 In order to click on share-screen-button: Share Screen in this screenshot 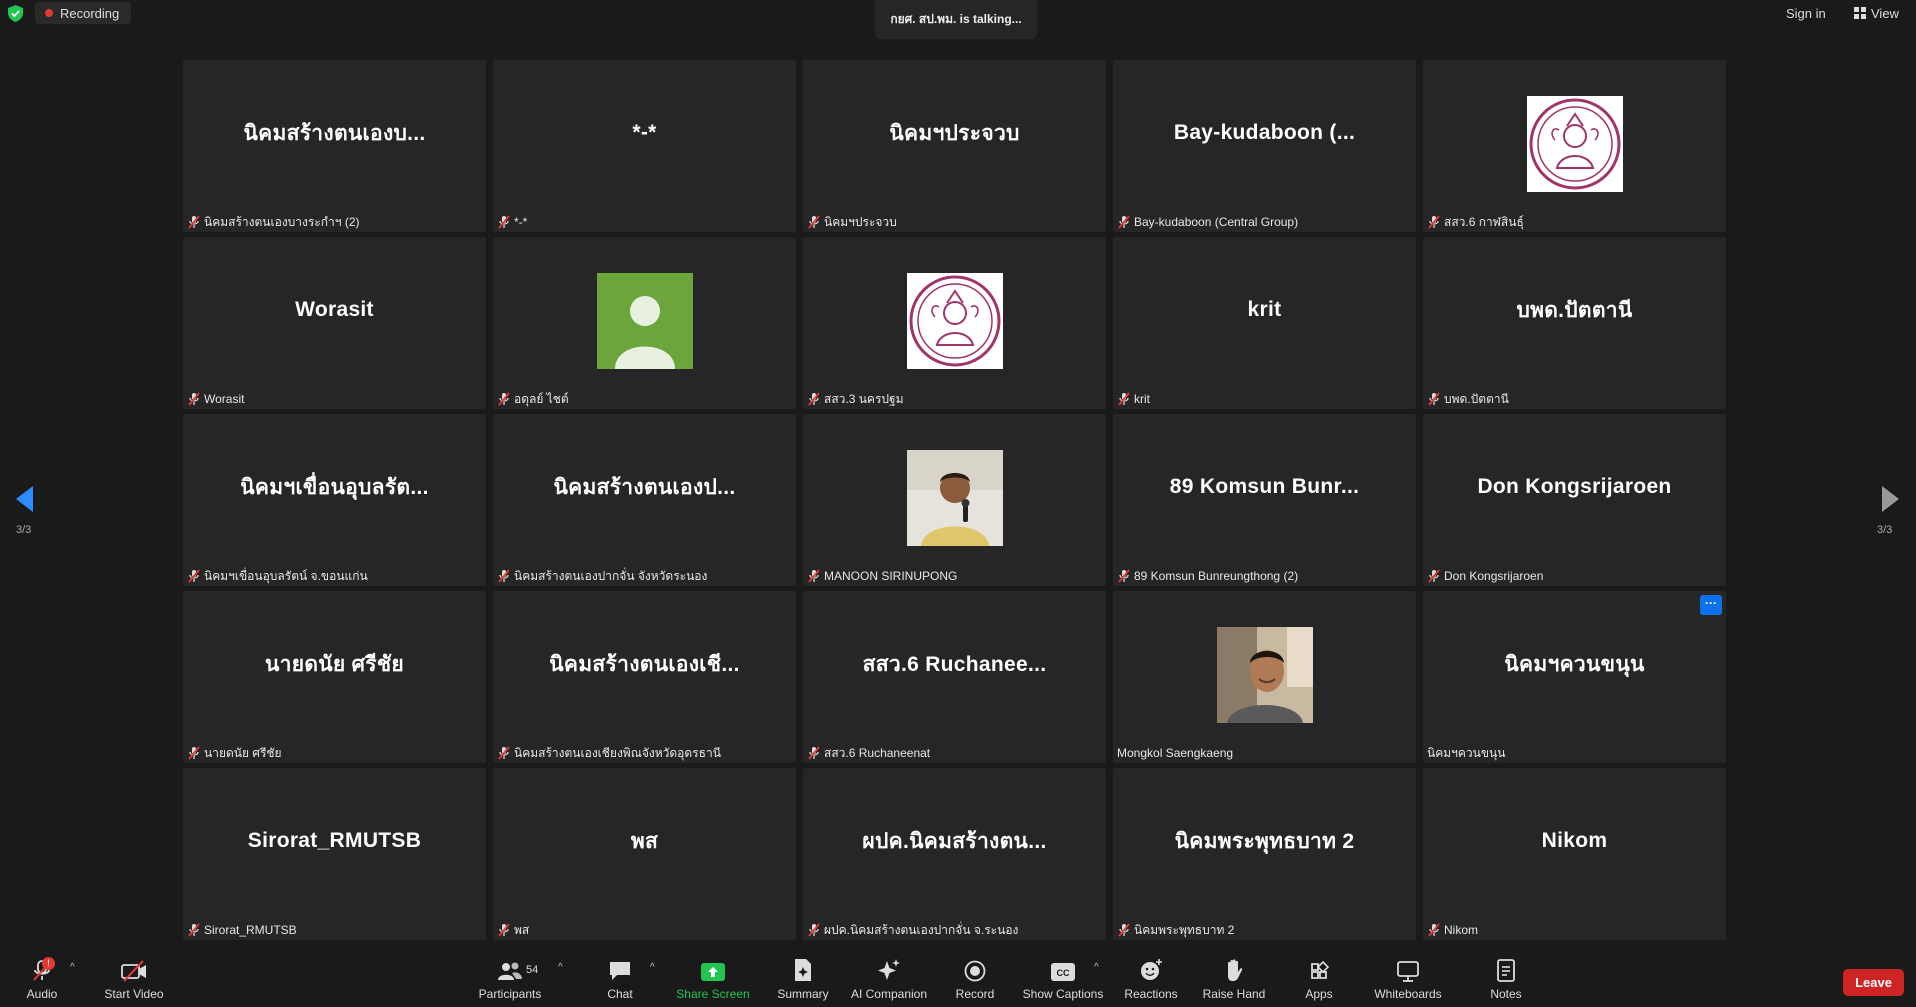, I will do `click(713, 977)`.